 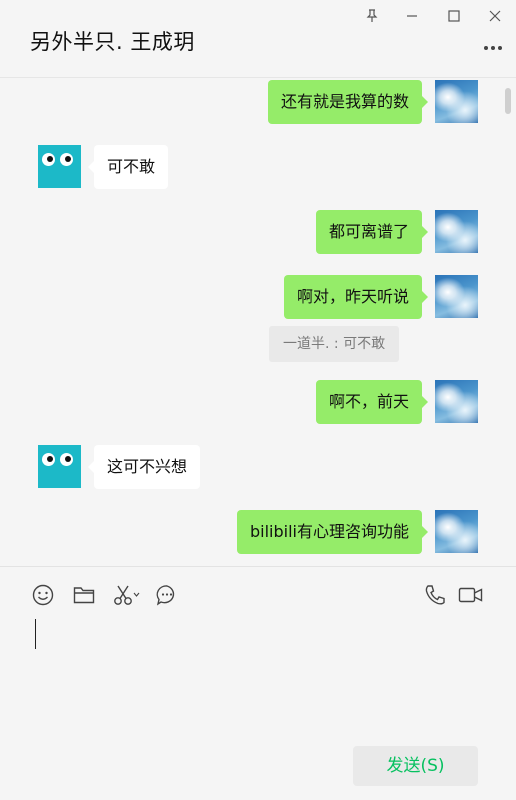 What do you see at coordinates (508, 101) in the screenshot?
I see `scrollbar-thumb` at bounding box center [508, 101].